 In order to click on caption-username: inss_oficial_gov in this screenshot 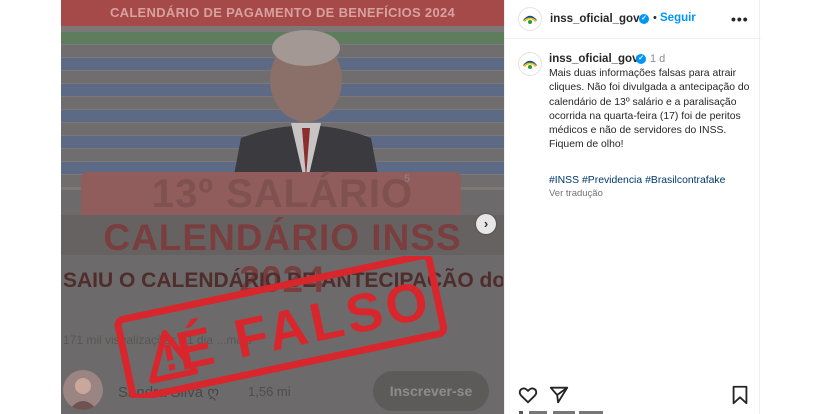, I will do `click(593, 59)`.